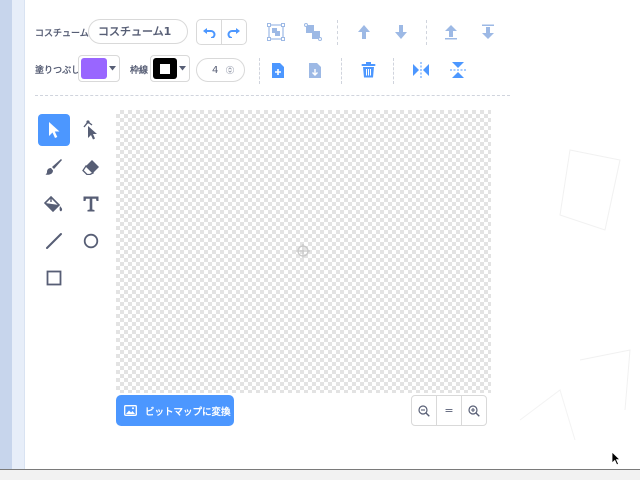  I want to click on text-t-icon, so click(91, 204).